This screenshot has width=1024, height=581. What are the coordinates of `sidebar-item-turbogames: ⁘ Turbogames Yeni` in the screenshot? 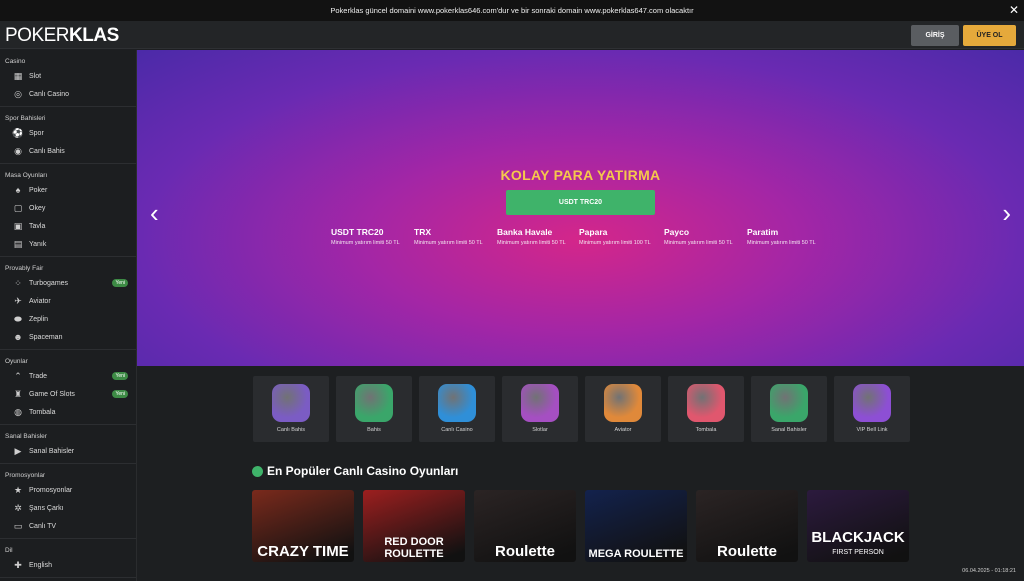 It's located at (68, 283).